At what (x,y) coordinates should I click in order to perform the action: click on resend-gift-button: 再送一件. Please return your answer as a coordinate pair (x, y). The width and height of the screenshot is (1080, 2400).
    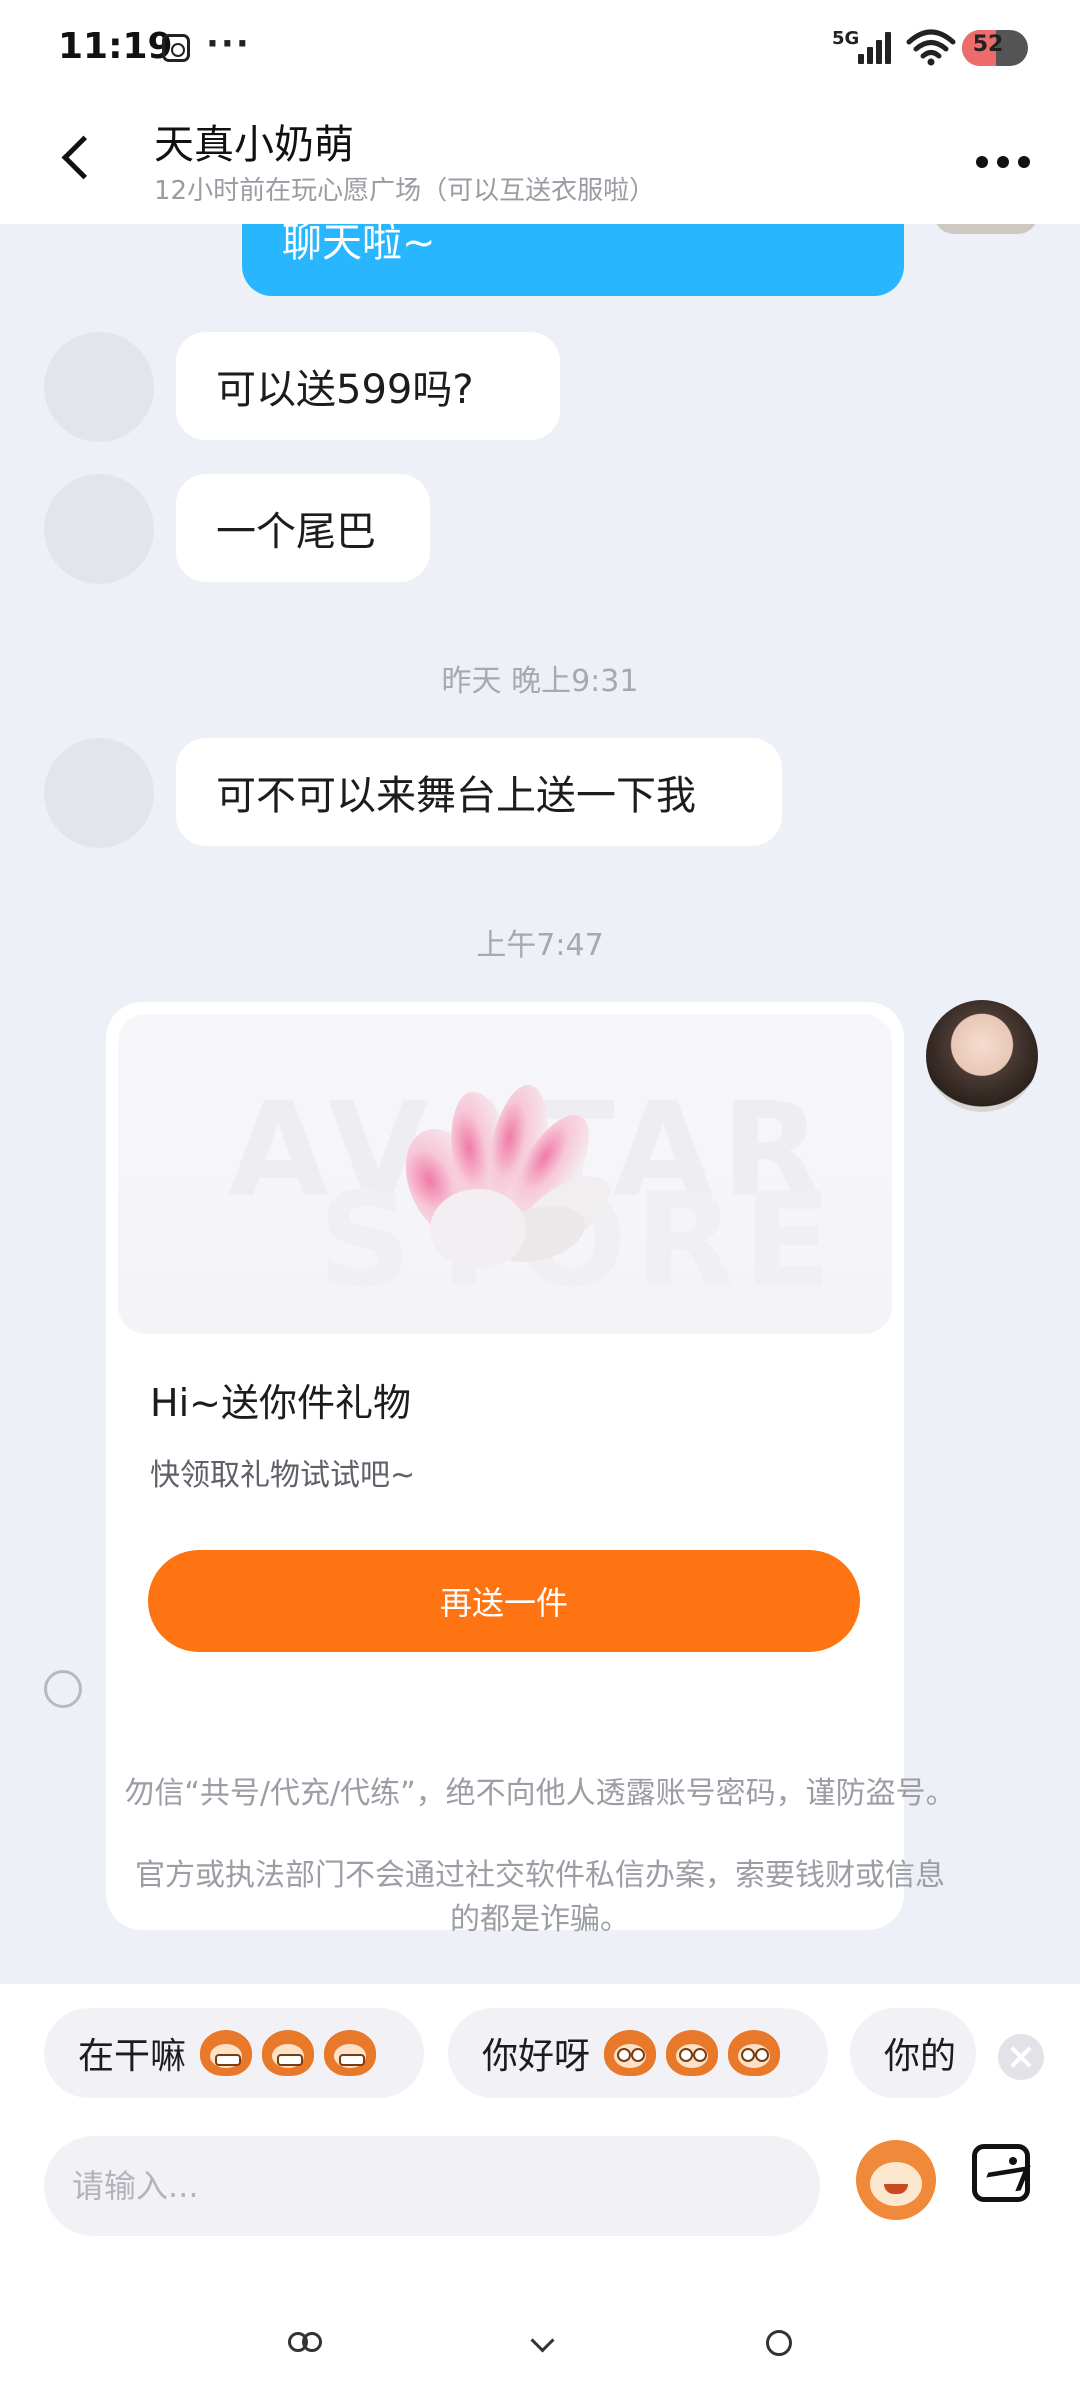
    Looking at the image, I should click on (504, 1601).